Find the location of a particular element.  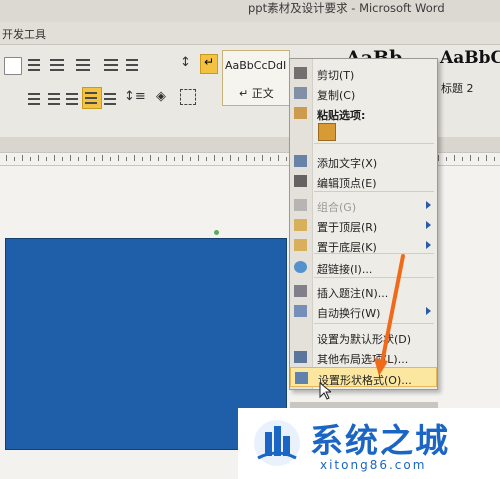

watermark-logo-icon is located at coordinates (277, 443).